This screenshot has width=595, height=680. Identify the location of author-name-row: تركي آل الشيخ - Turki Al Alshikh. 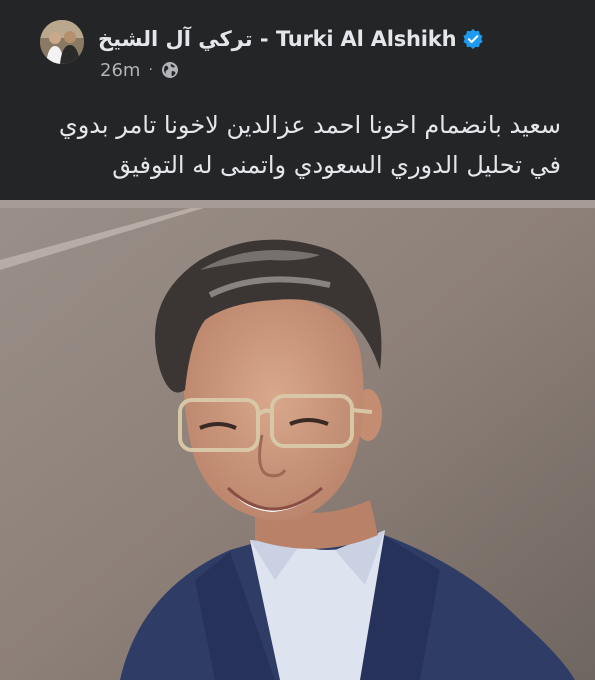
(291, 39).